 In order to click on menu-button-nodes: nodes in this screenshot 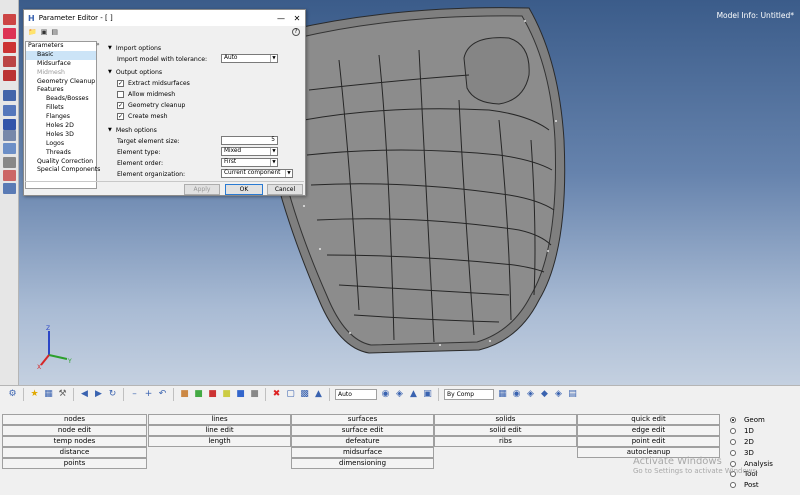, I will do `click(74, 419)`.